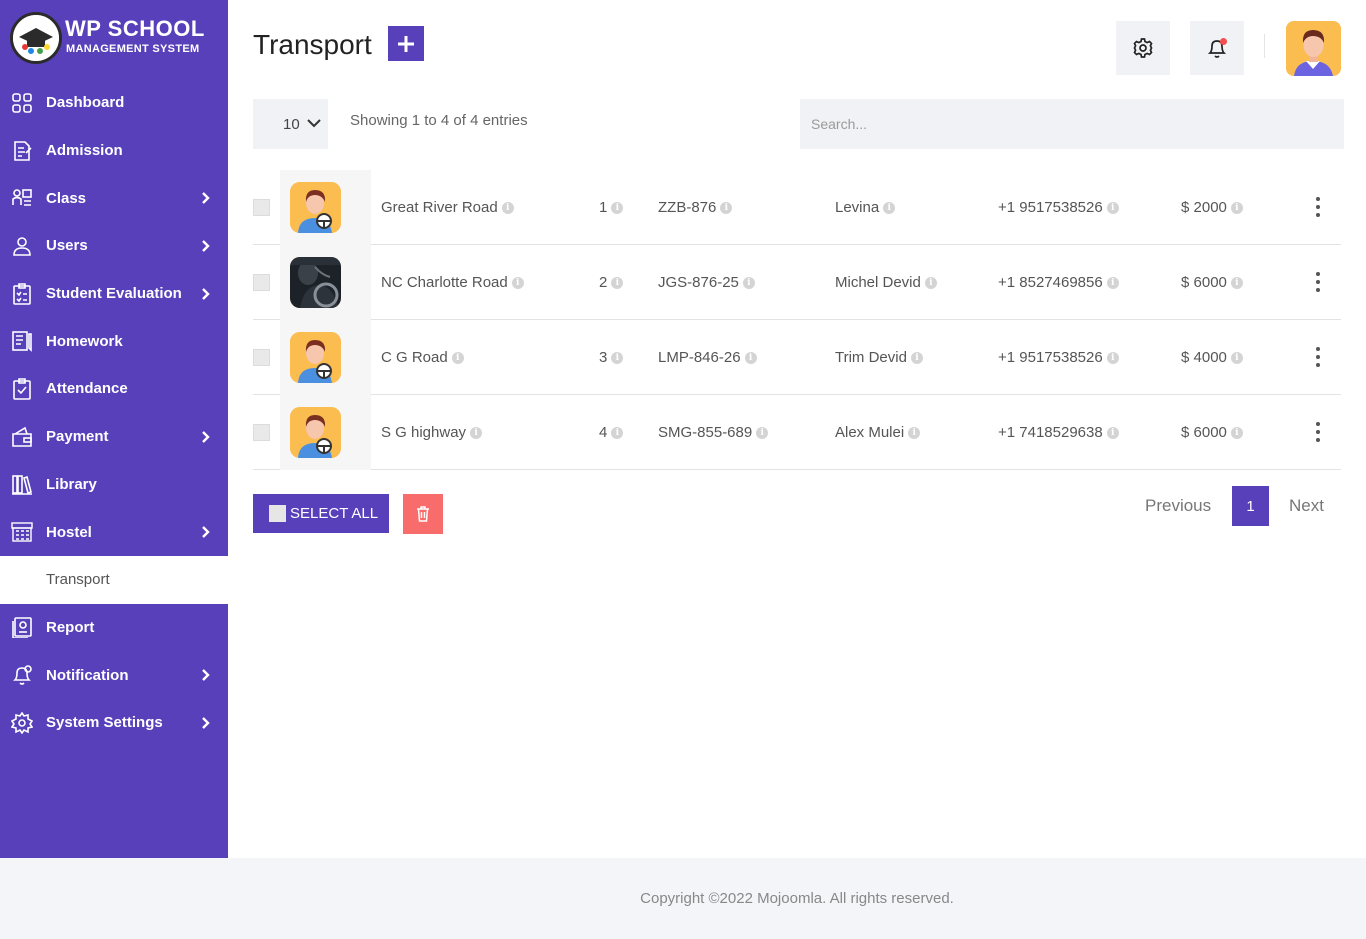 This screenshot has height=939, width=1366. Describe the element at coordinates (1306, 506) in the screenshot. I see `pagination-next: Next` at that location.